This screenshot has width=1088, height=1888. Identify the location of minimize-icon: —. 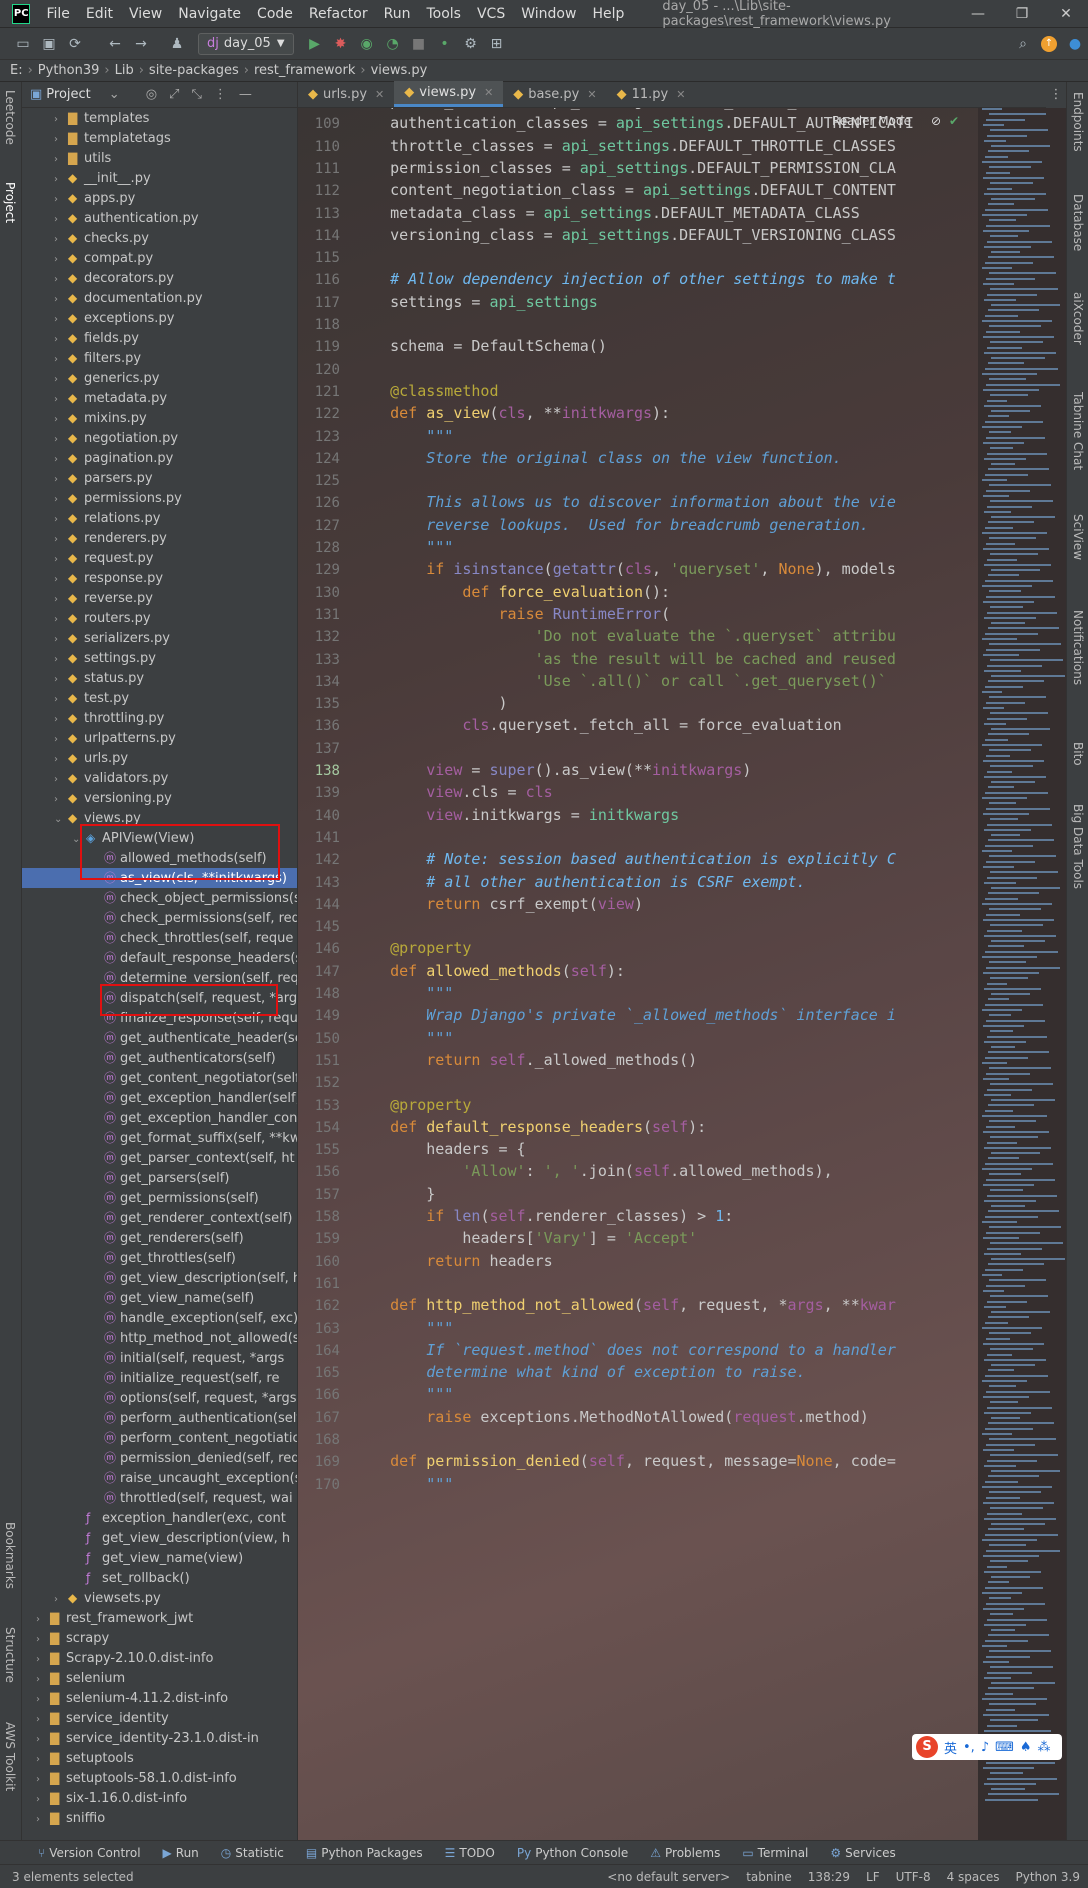
(978, 14).